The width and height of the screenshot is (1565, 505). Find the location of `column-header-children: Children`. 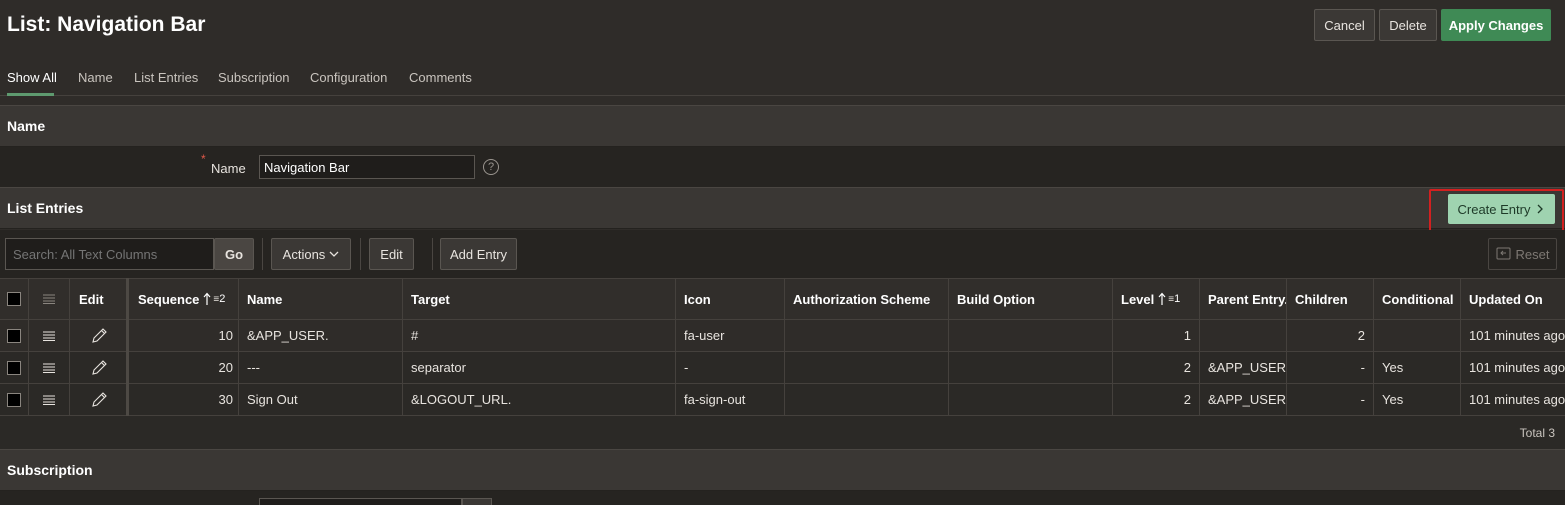

column-header-children: Children is located at coordinates (1330, 299).